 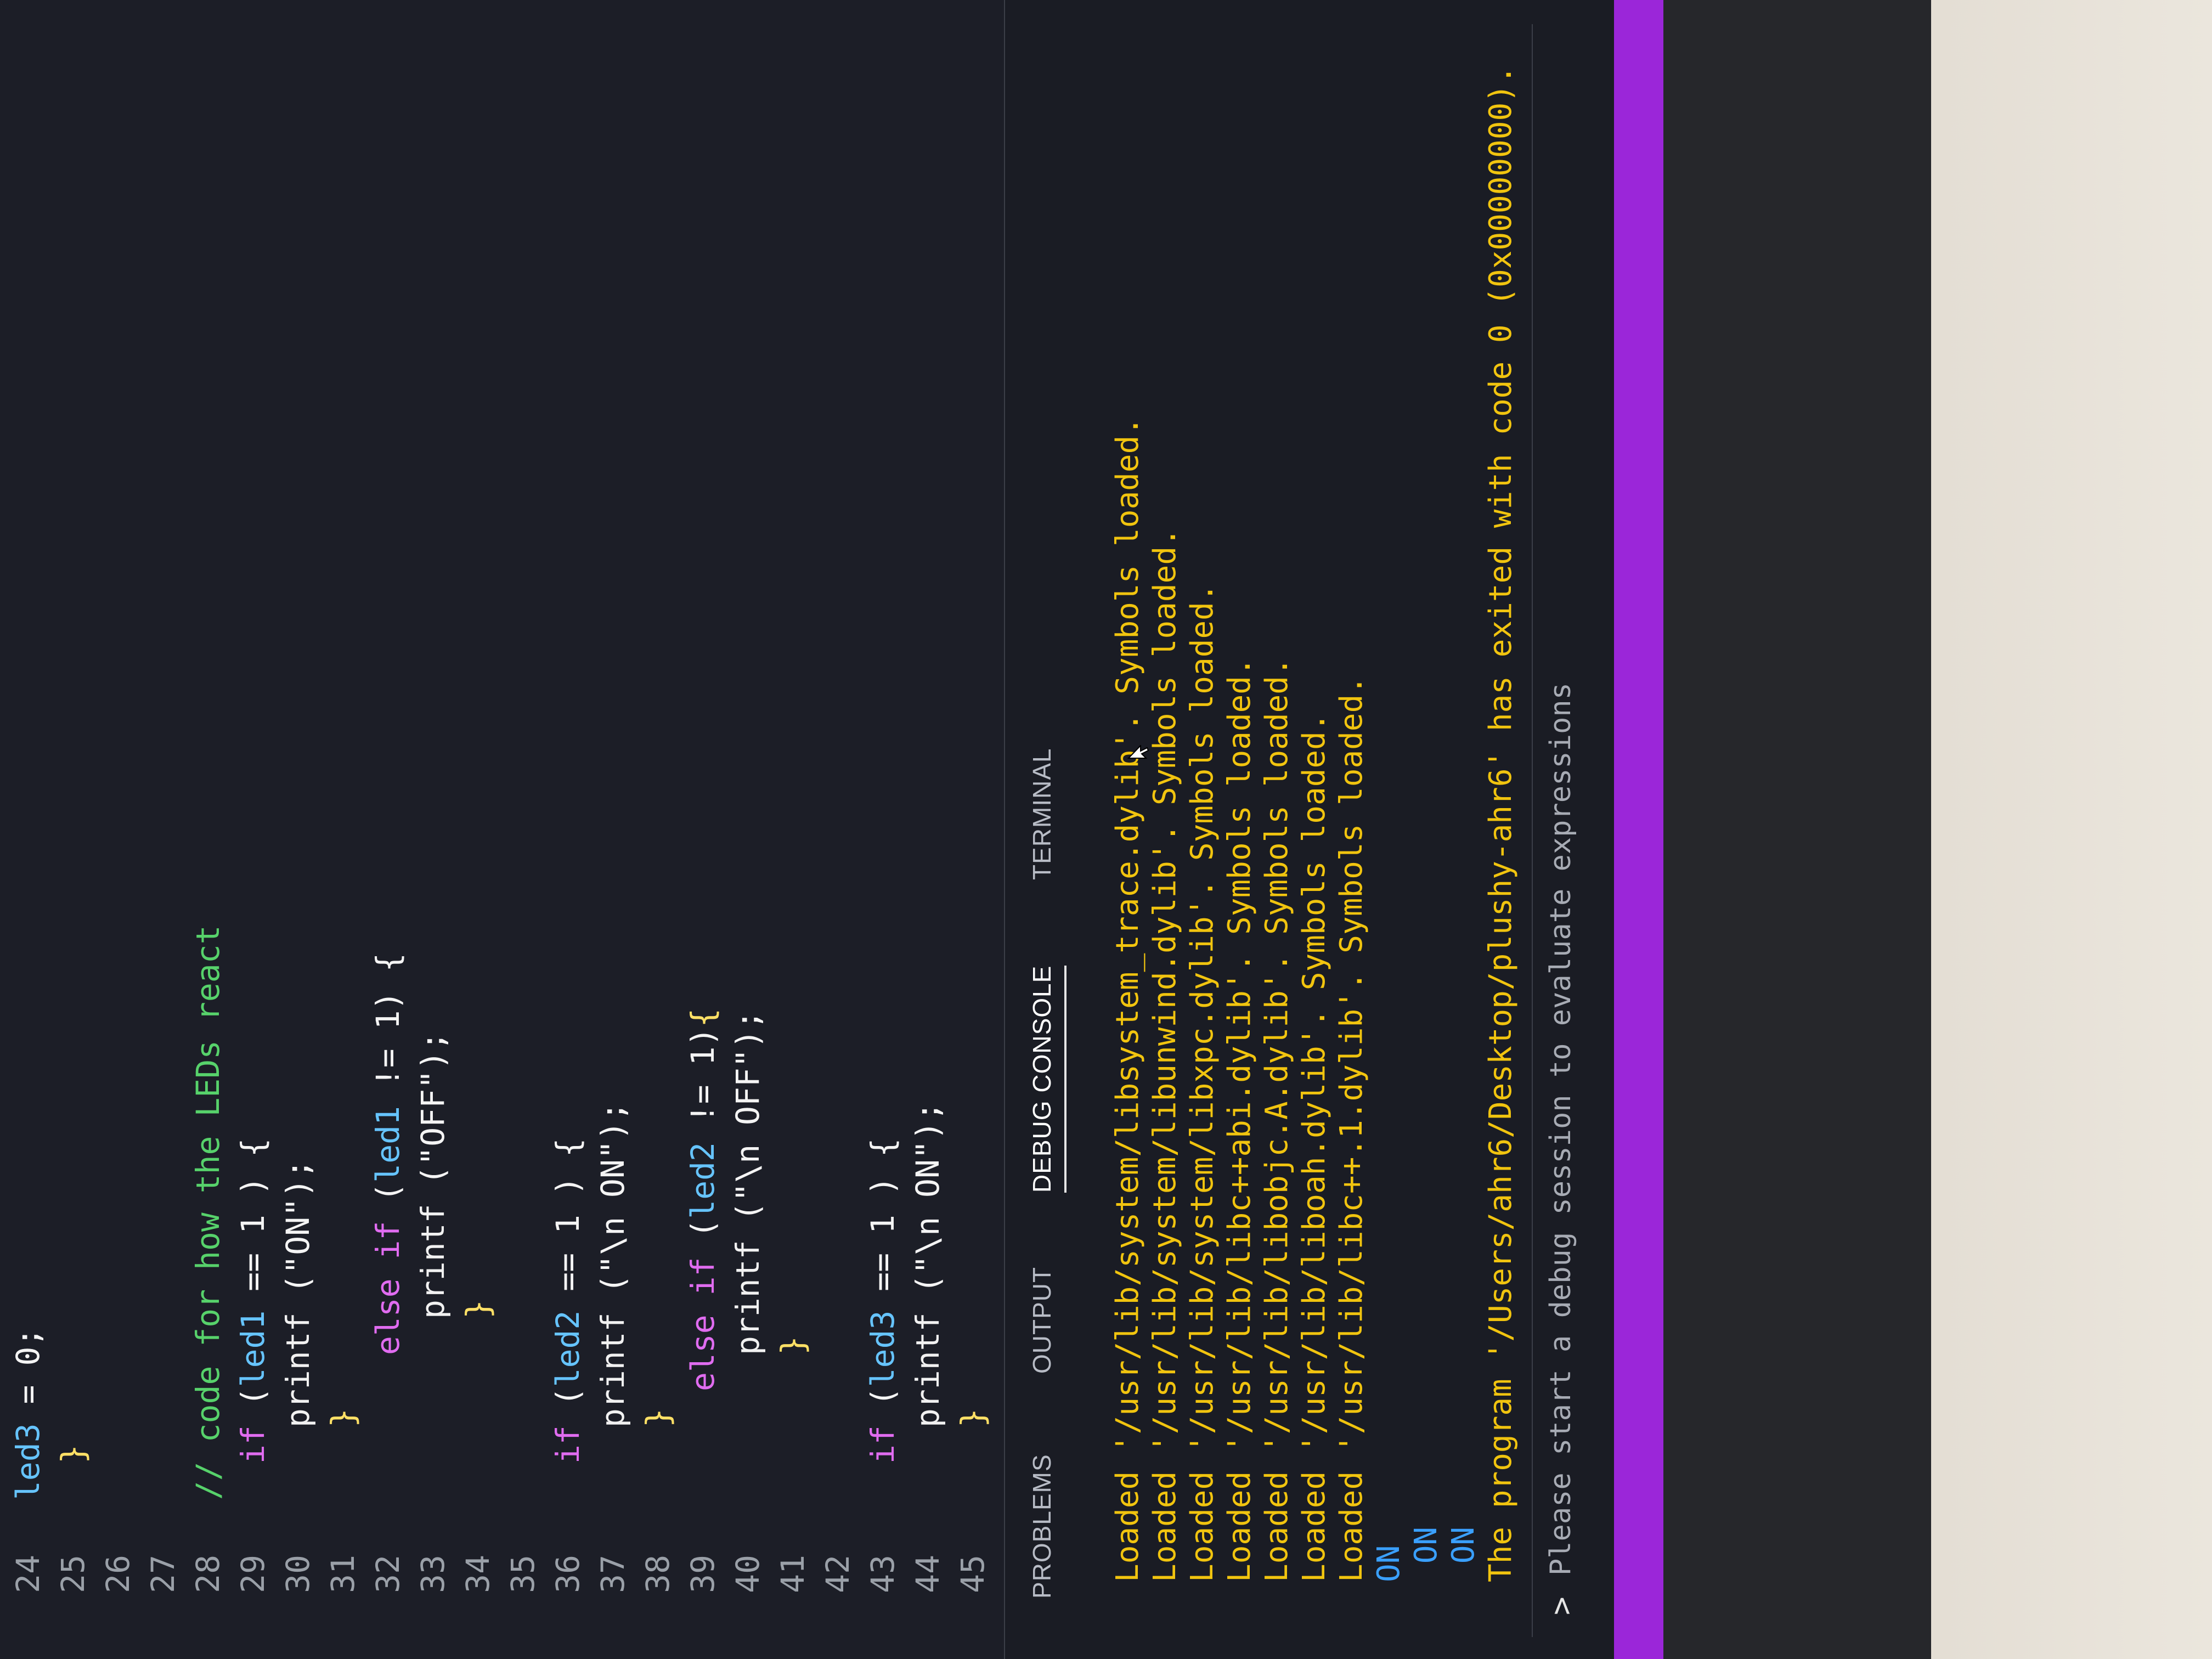 What do you see at coordinates (343, 830) in the screenshot?
I see `code-line: 31}` at bounding box center [343, 830].